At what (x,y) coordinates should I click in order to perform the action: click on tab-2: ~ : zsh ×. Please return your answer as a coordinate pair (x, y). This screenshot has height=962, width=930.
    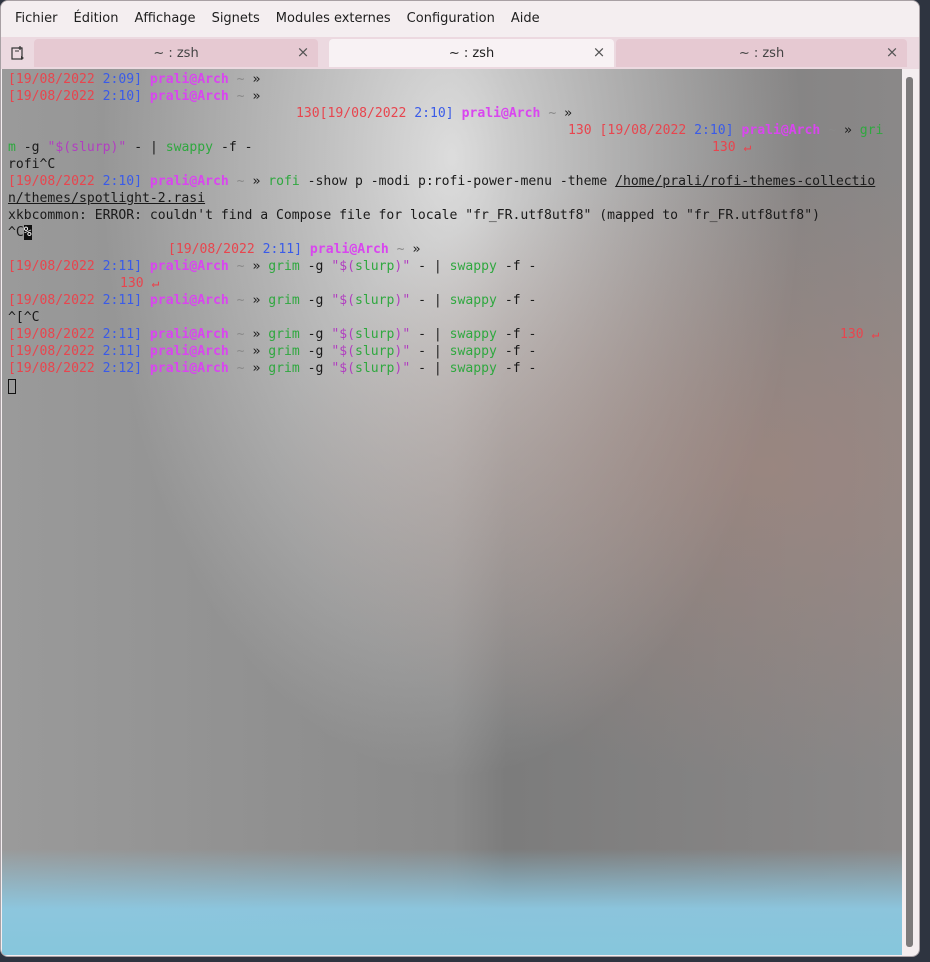
    Looking at the image, I should click on (471, 53).